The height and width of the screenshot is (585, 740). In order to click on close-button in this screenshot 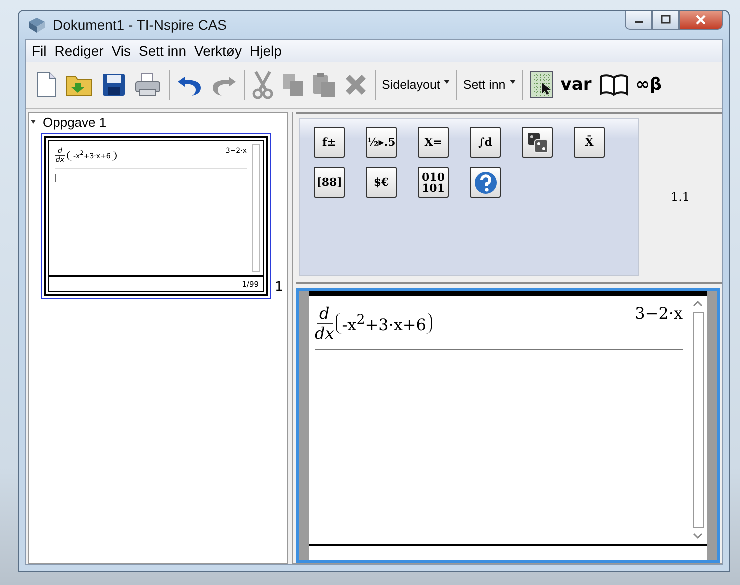, I will do `click(701, 20)`.